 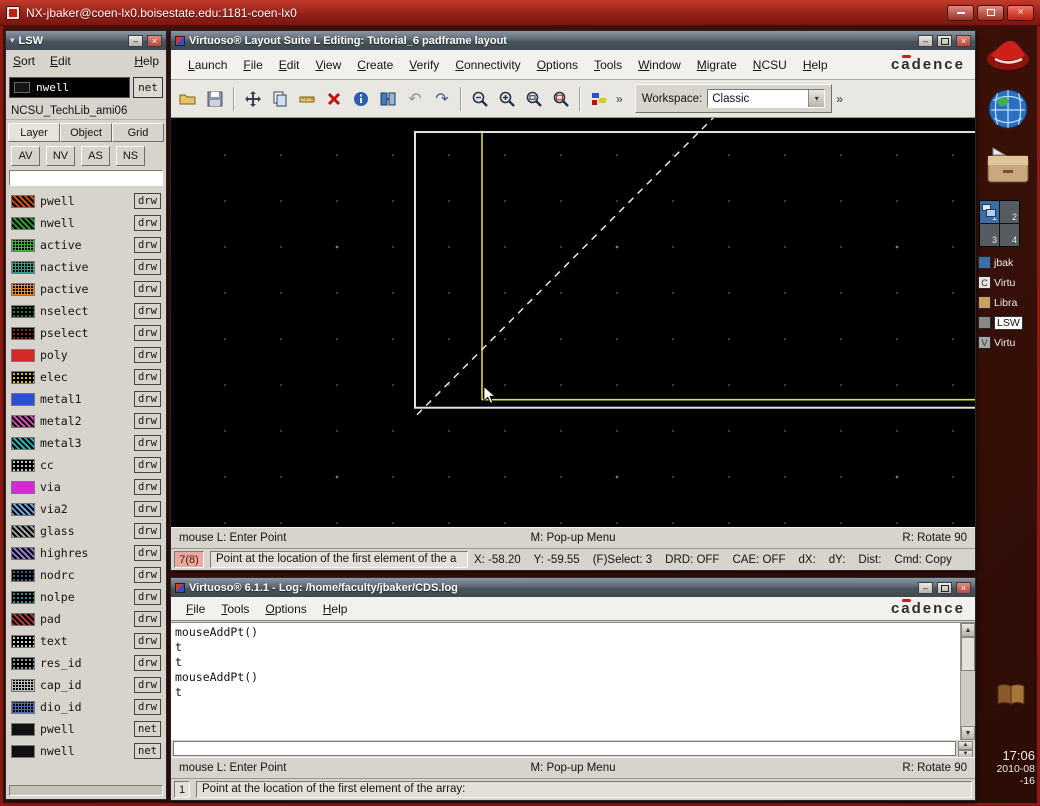 What do you see at coordinates (925, 40) in the screenshot?
I see `main-minimize-button: –` at bounding box center [925, 40].